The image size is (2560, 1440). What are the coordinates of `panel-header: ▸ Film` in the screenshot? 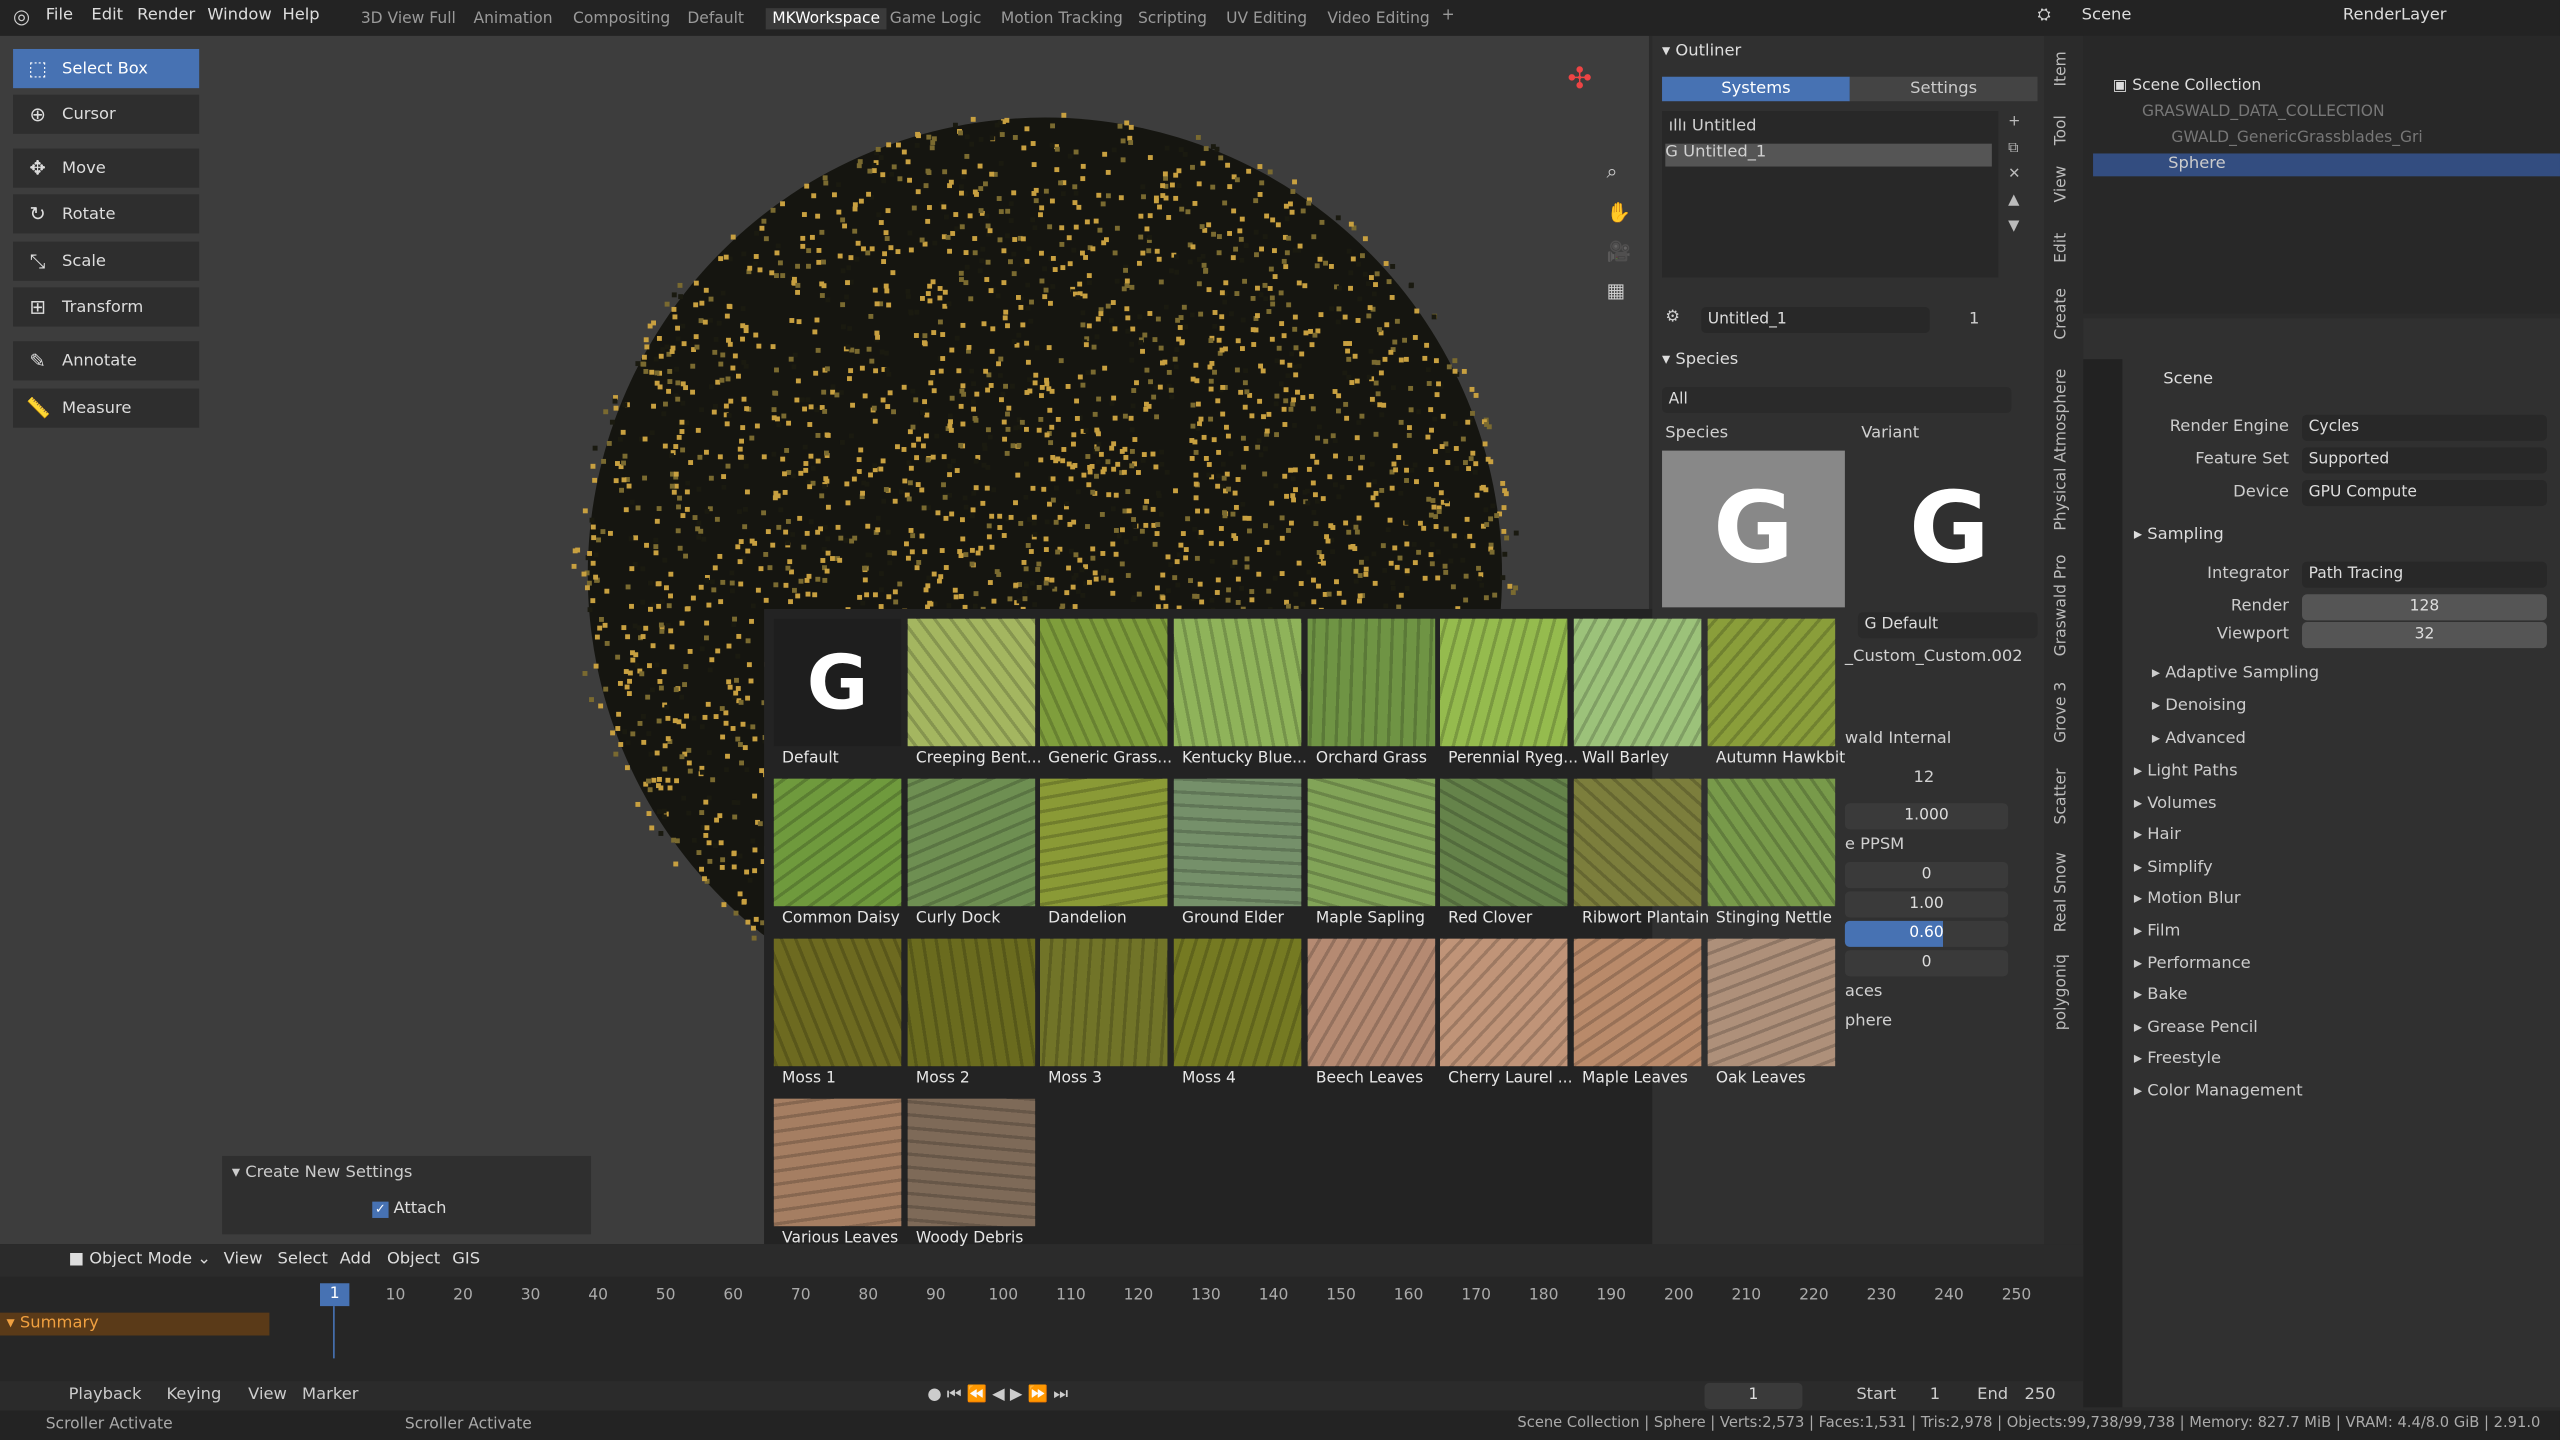 It's located at (2157, 931).